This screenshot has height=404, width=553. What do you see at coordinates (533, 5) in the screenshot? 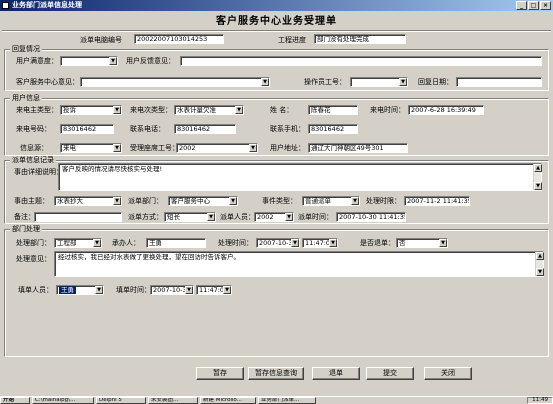
I see `maximize-button: □` at bounding box center [533, 5].